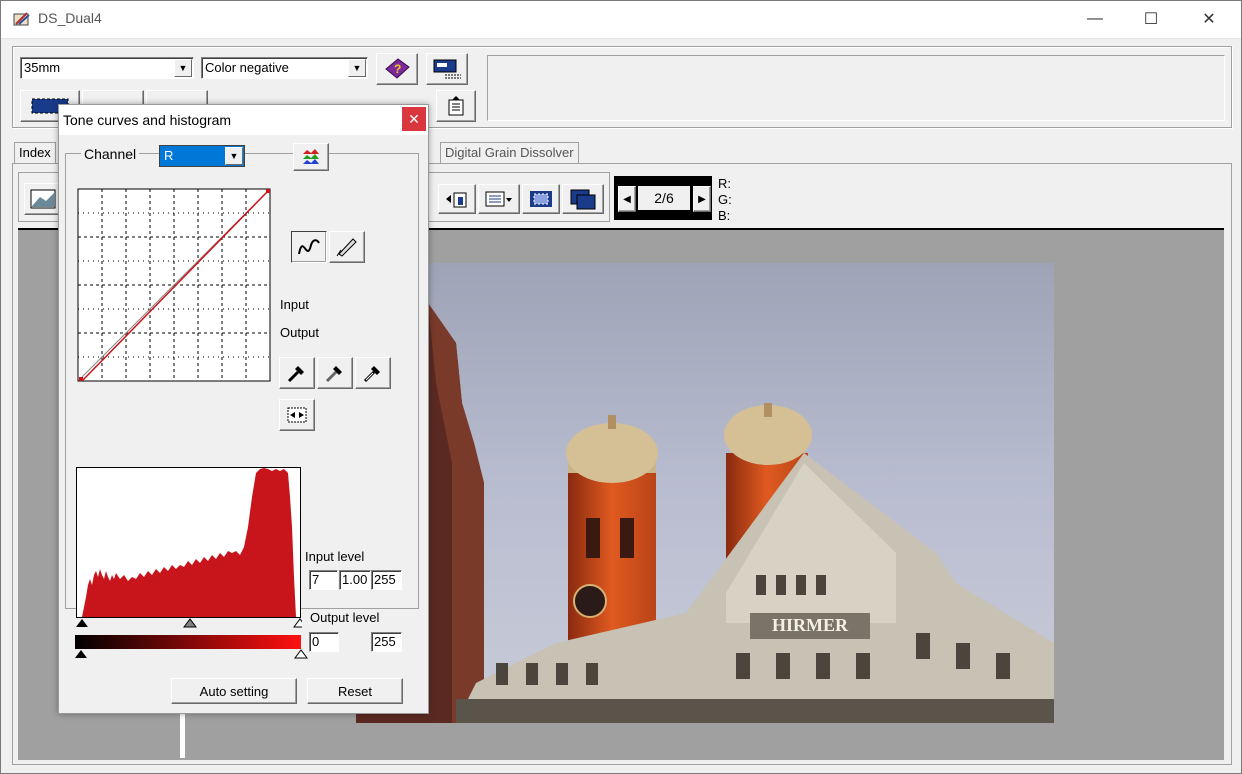  I want to click on prev-frame-button: ◀, so click(627, 199).